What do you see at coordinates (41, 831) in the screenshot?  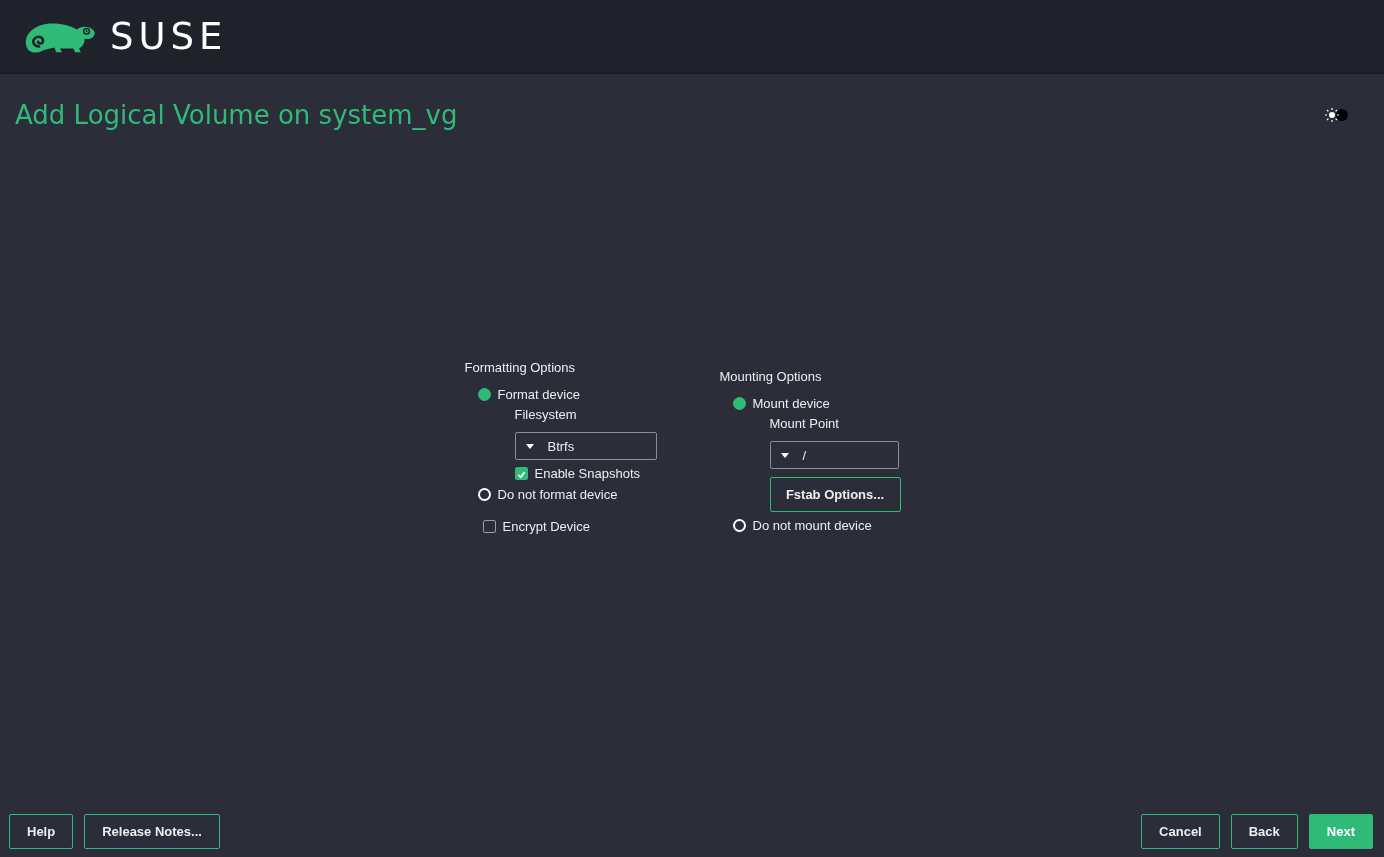 I see `footer-button: Help` at bounding box center [41, 831].